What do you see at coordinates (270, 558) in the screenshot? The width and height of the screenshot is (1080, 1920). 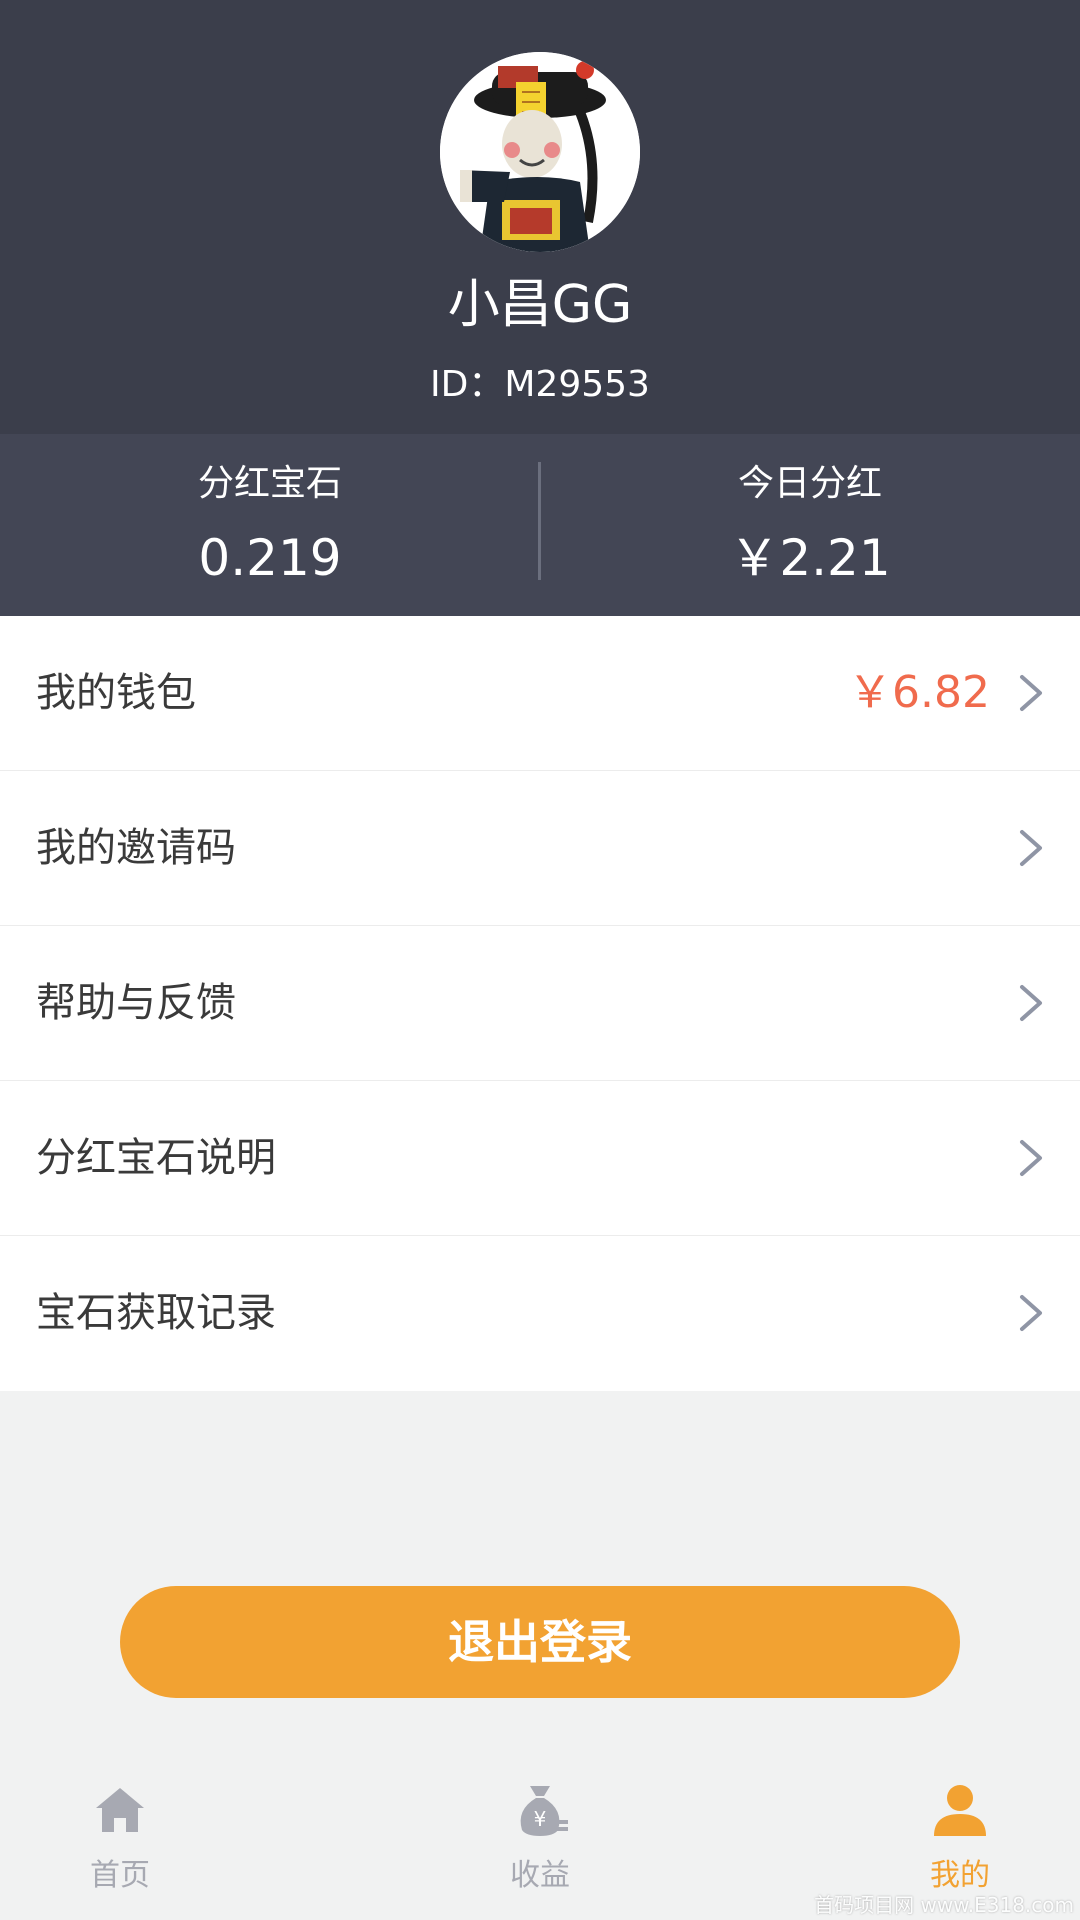 I see `gems-value: 0.219` at bounding box center [270, 558].